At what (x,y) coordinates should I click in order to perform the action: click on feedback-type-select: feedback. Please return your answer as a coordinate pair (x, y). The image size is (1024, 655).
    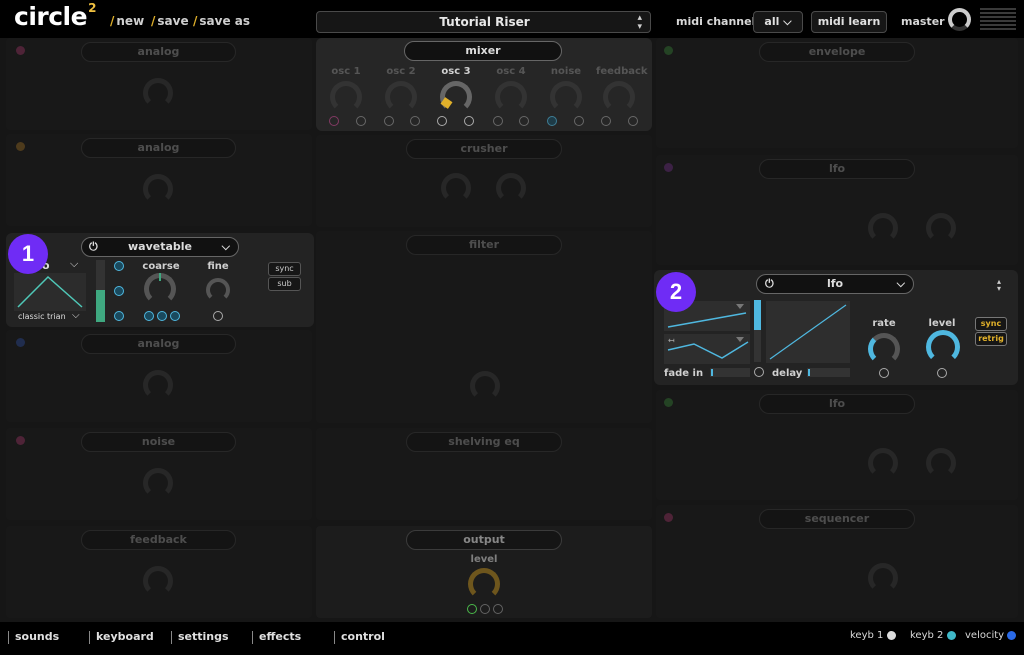
    Looking at the image, I should click on (158, 540).